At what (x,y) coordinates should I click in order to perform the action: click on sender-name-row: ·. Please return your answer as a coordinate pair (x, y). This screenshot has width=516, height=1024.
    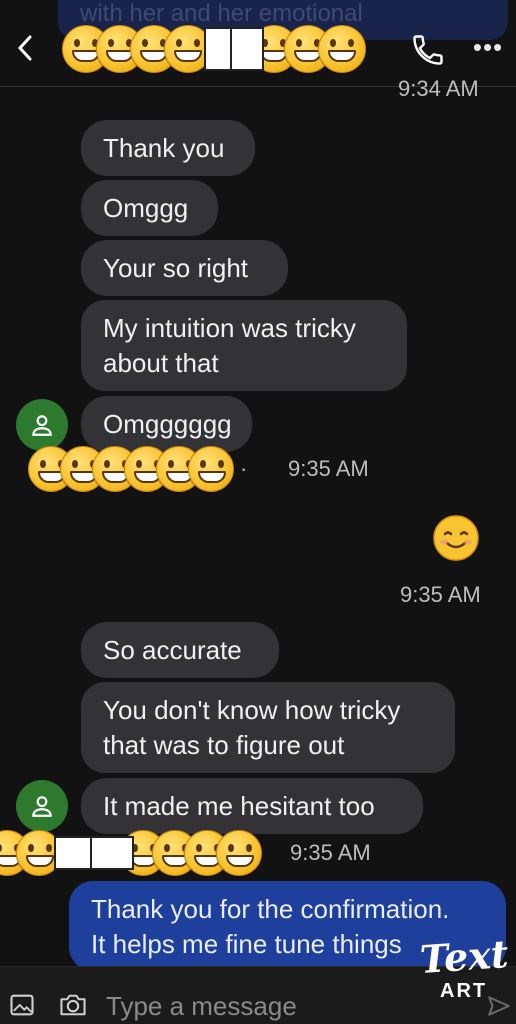
    Looking at the image, I should click on (137, 469).